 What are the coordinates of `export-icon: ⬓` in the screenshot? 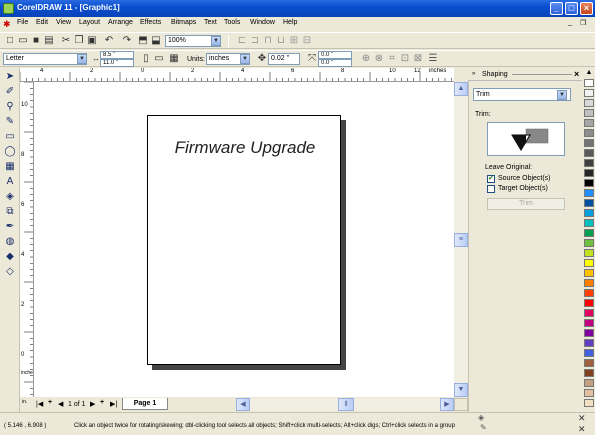 It's located at (156, 41).